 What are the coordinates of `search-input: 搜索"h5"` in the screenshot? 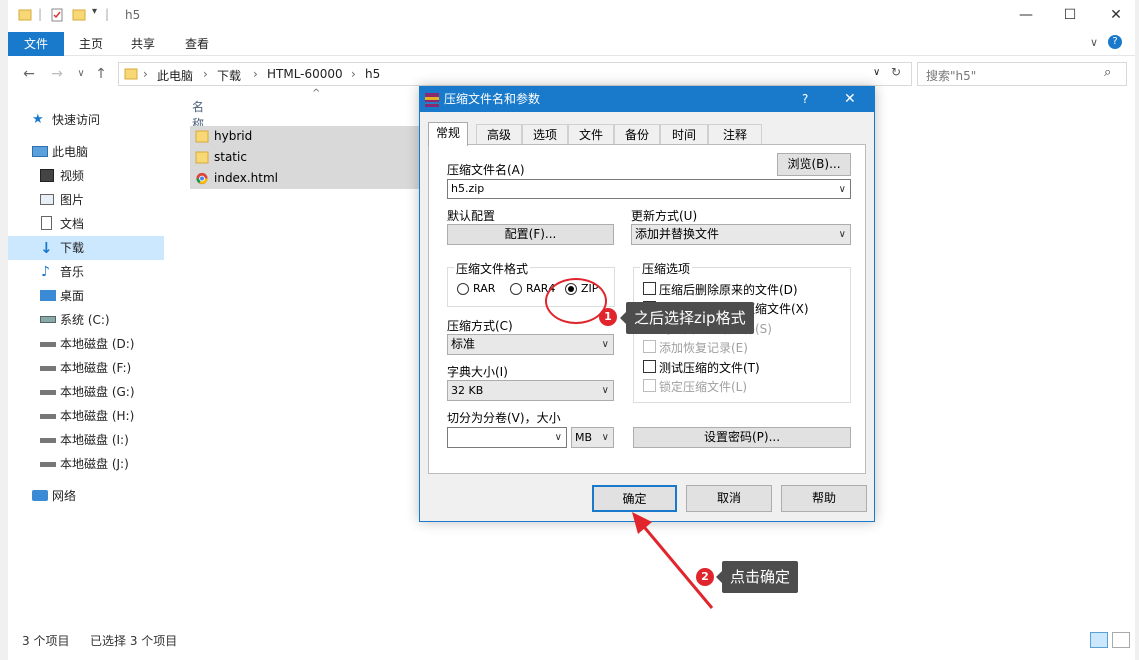 It's located at (951, 75).